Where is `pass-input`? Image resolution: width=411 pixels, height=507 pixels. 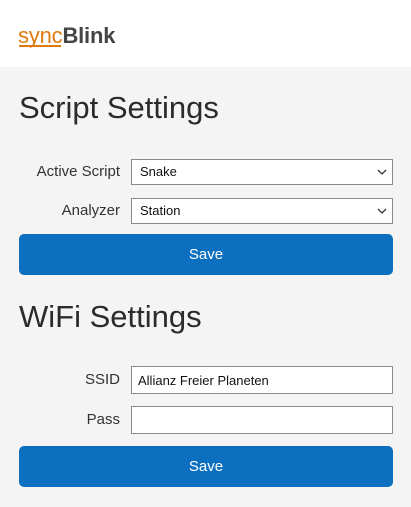
pass-input is located at coordinates (262, 420).